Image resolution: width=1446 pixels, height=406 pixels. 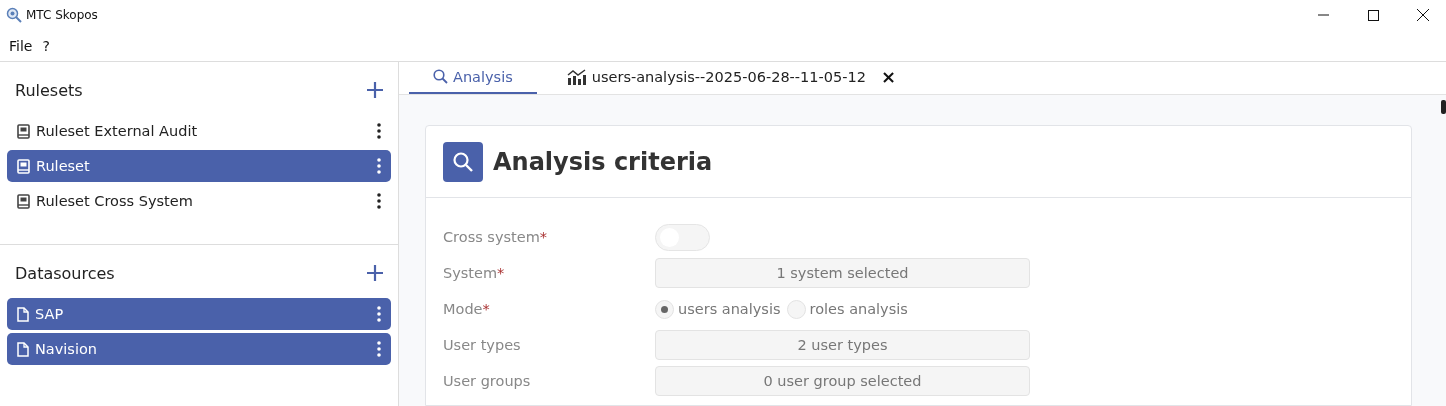 What do you see at coordinates (842, 381) in the screenshot?
I see `select-field: 0 user group selected` at bounding box center [842, 381].